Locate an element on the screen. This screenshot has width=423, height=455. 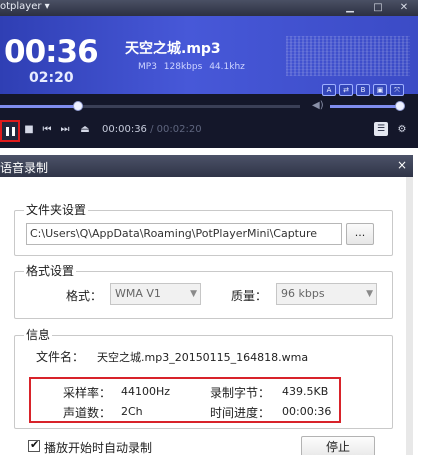
transport-controls: ■ ⏮ ⏭ ⏏ 00:00:36 / 00:02:20 ☰ ⚙ is located at coordinates (209, 131).